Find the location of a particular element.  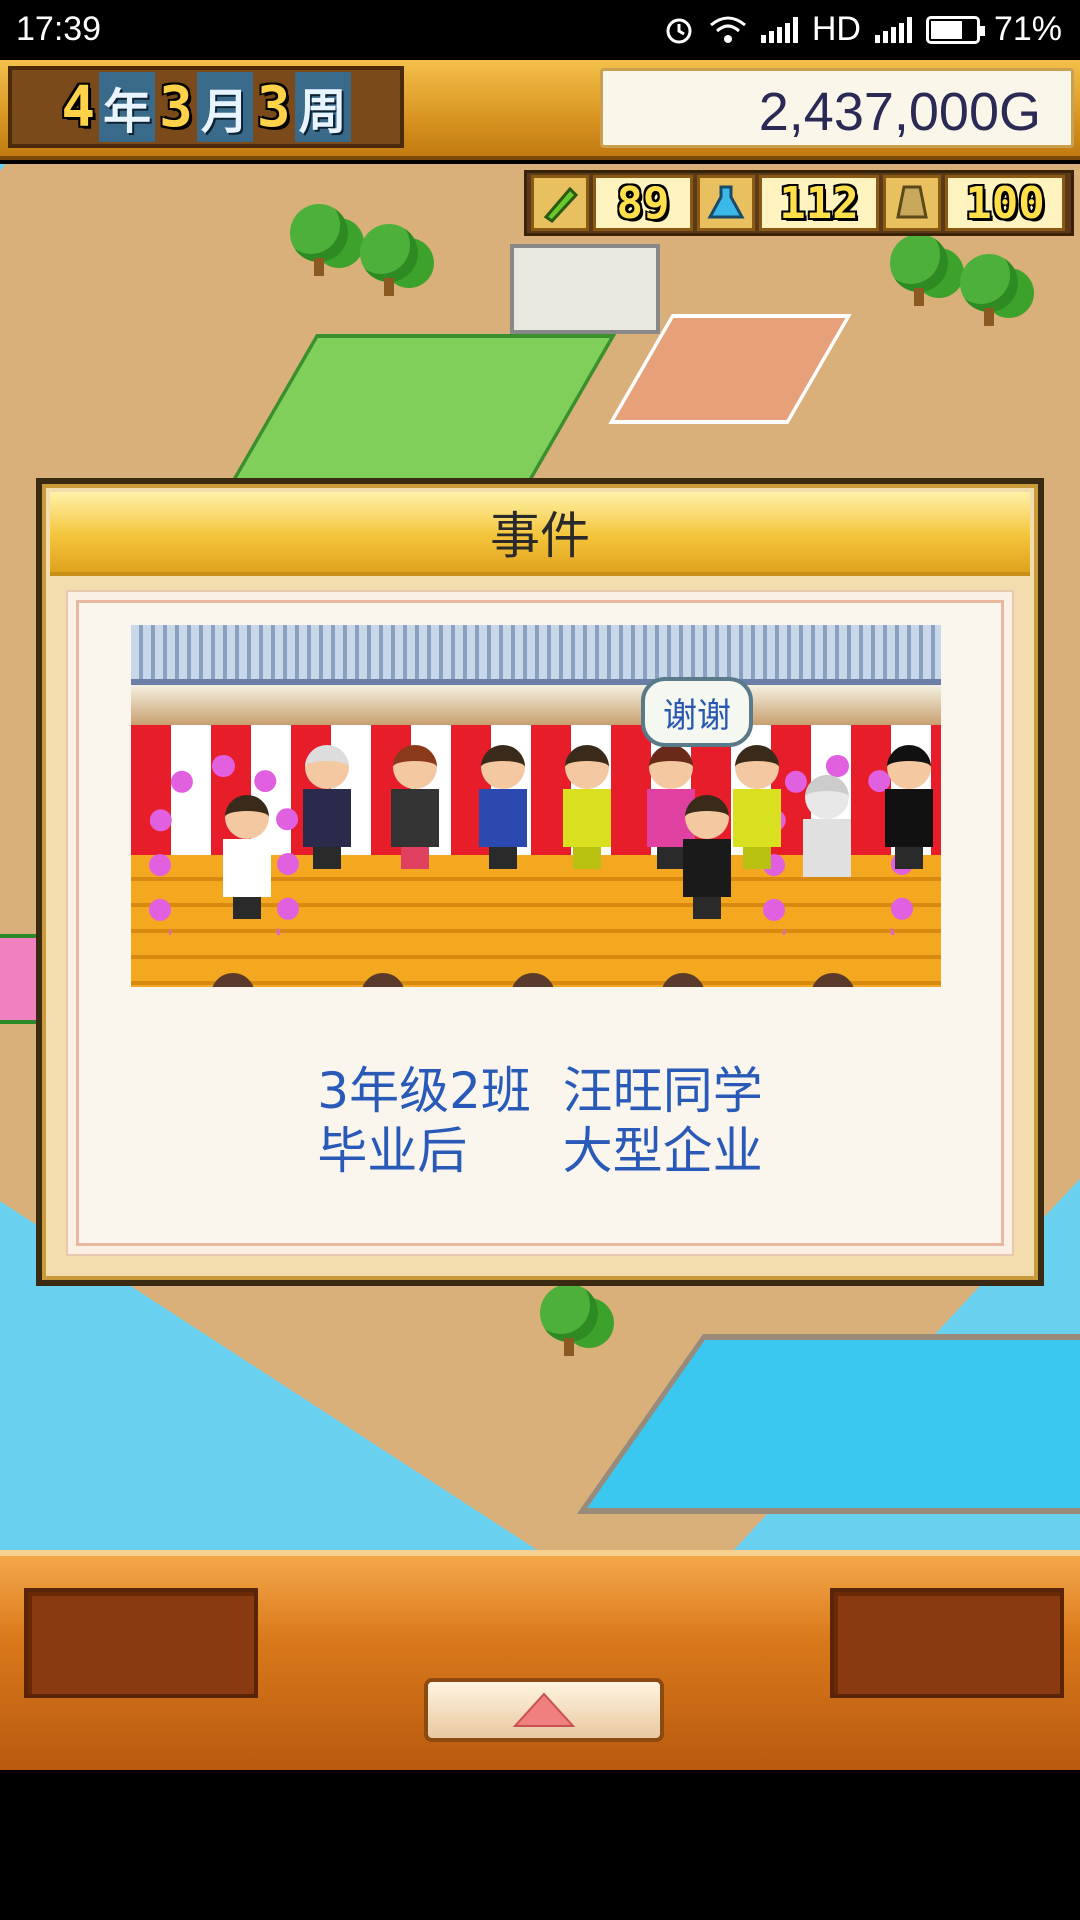

stat-sports-value: 100 is located at coordinates (1005, 203).